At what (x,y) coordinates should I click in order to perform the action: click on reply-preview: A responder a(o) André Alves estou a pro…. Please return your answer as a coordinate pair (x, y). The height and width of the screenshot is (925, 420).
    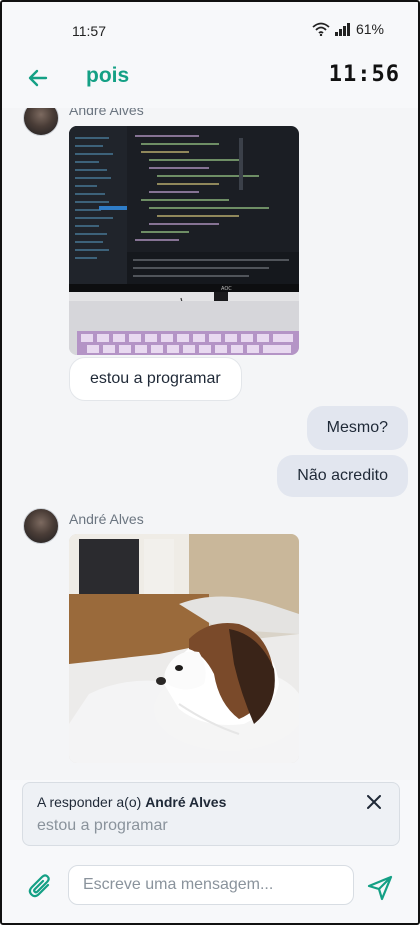
    Looking at the image, I should click on (211, 814).